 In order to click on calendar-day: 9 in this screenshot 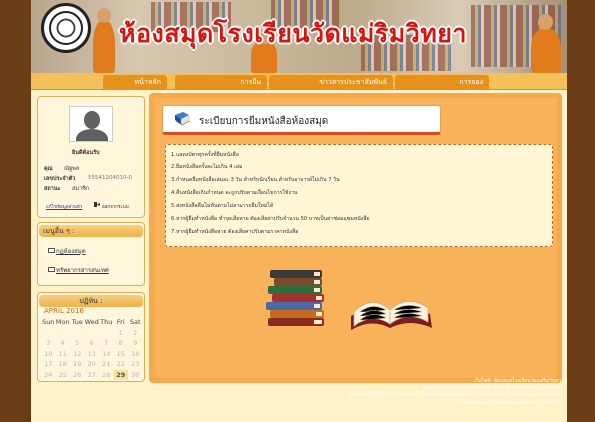, I will do `click(135, 343)`.